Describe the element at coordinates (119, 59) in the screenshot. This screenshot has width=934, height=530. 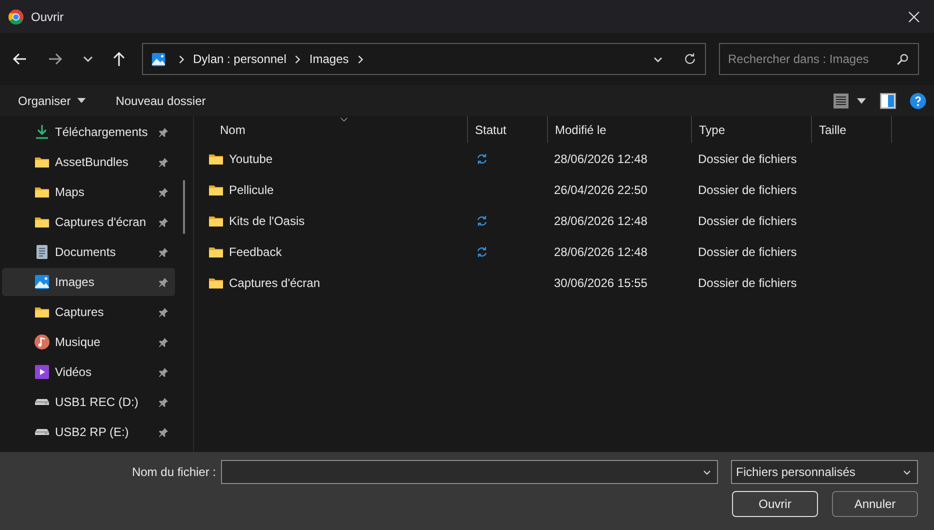
I see `up-arrow-icon` at that location.